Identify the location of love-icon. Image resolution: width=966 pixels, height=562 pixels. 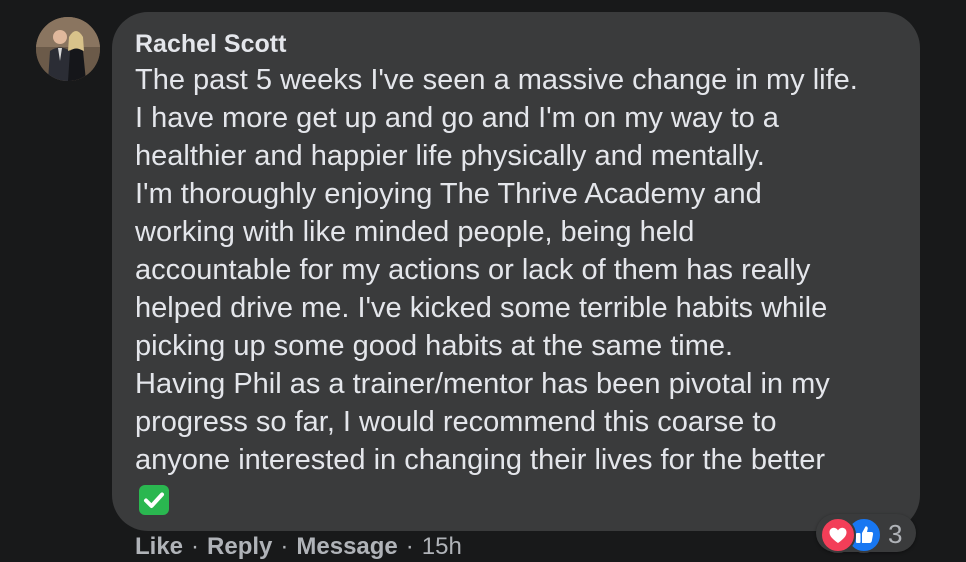
(838, 535).